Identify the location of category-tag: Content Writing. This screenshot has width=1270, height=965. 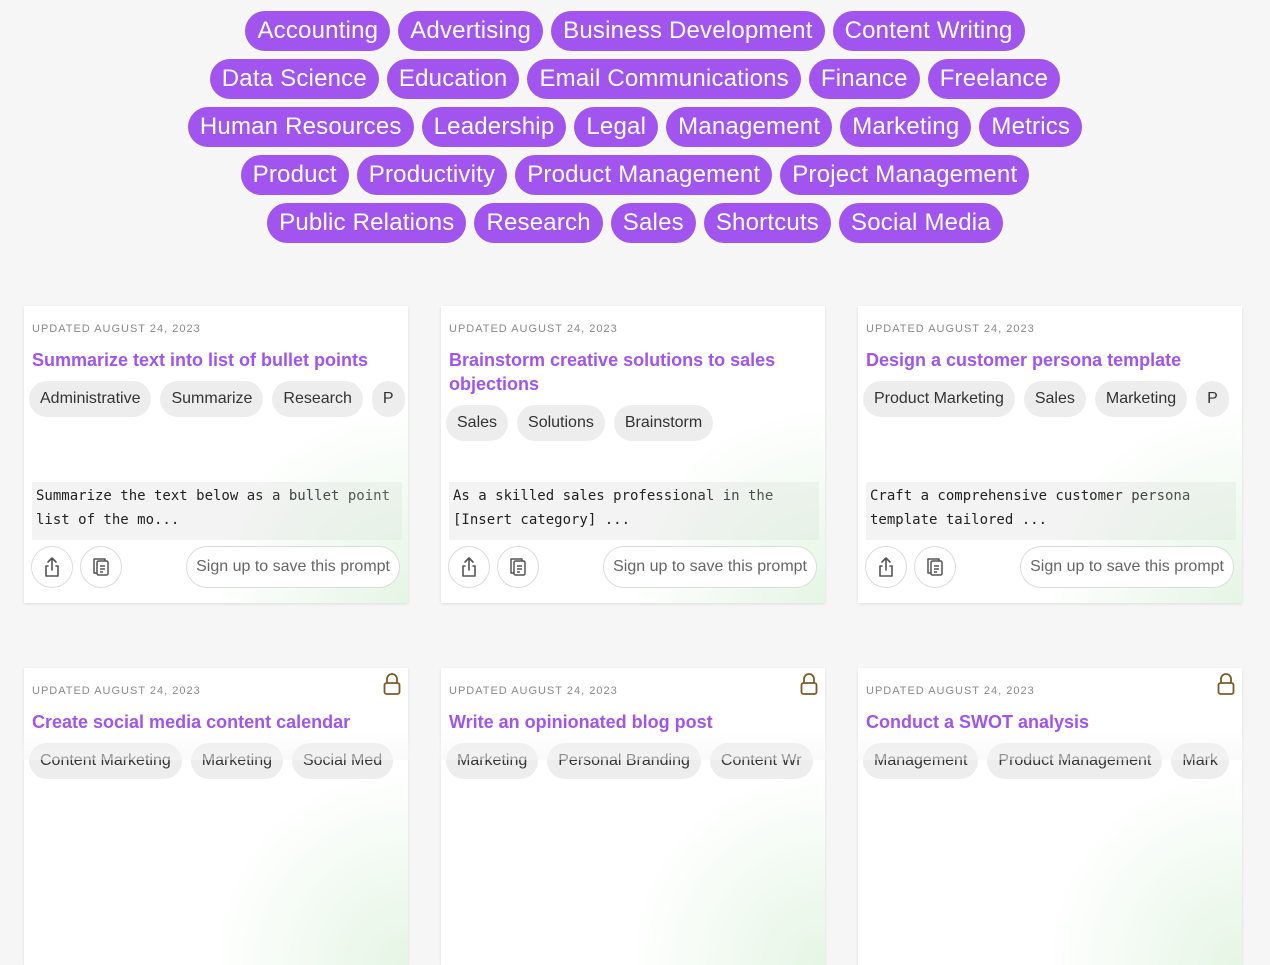
(928, 31).